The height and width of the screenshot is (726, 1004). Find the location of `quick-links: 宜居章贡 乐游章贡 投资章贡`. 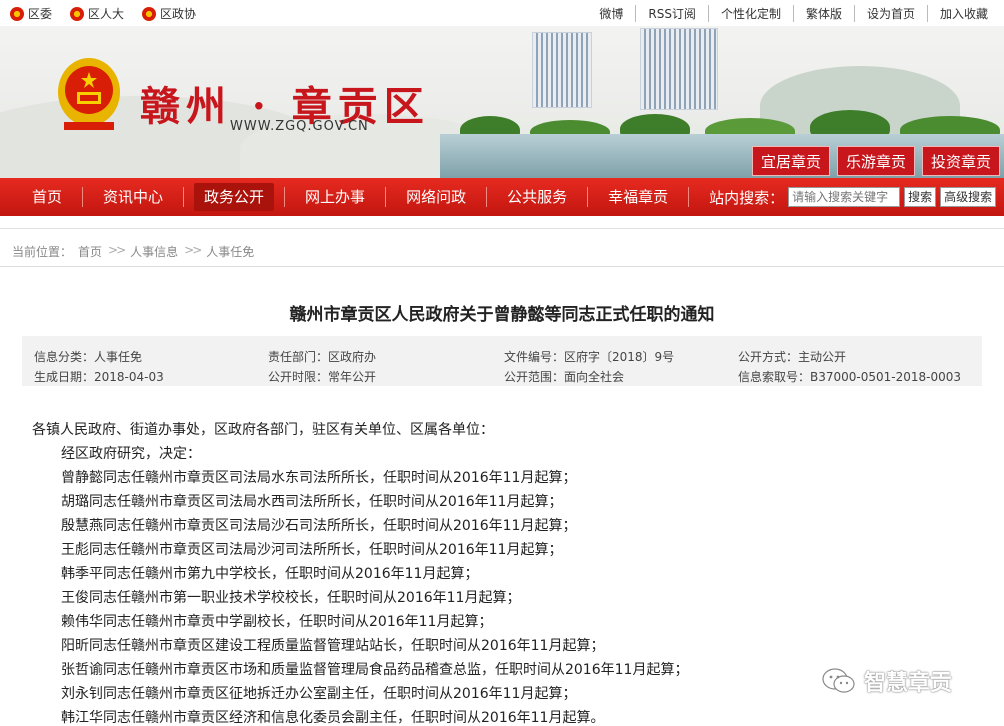

quick-links: 宜居章贡 乐游章贡 投资章贡 is located at coordinates (875, 161).